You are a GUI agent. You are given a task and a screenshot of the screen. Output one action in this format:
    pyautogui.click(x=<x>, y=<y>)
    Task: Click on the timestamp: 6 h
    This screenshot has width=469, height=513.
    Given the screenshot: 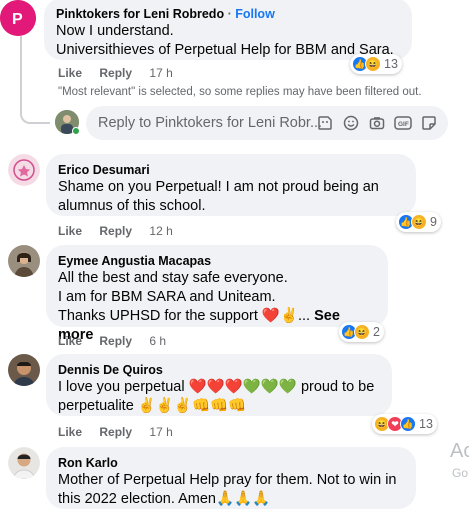 What is the action you would take?
    pyautogui.click(x=157, y=341)
    